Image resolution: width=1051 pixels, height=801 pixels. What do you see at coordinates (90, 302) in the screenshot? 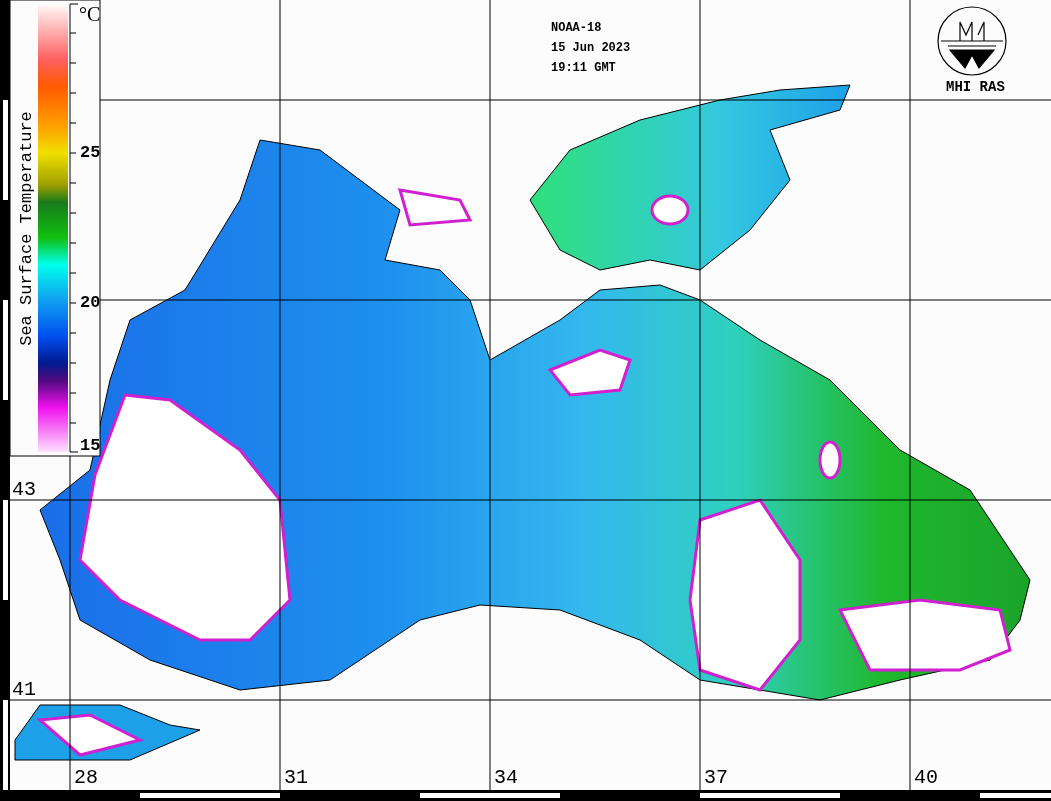
I see `tick-label: 20` at bounding box center [90, 302].